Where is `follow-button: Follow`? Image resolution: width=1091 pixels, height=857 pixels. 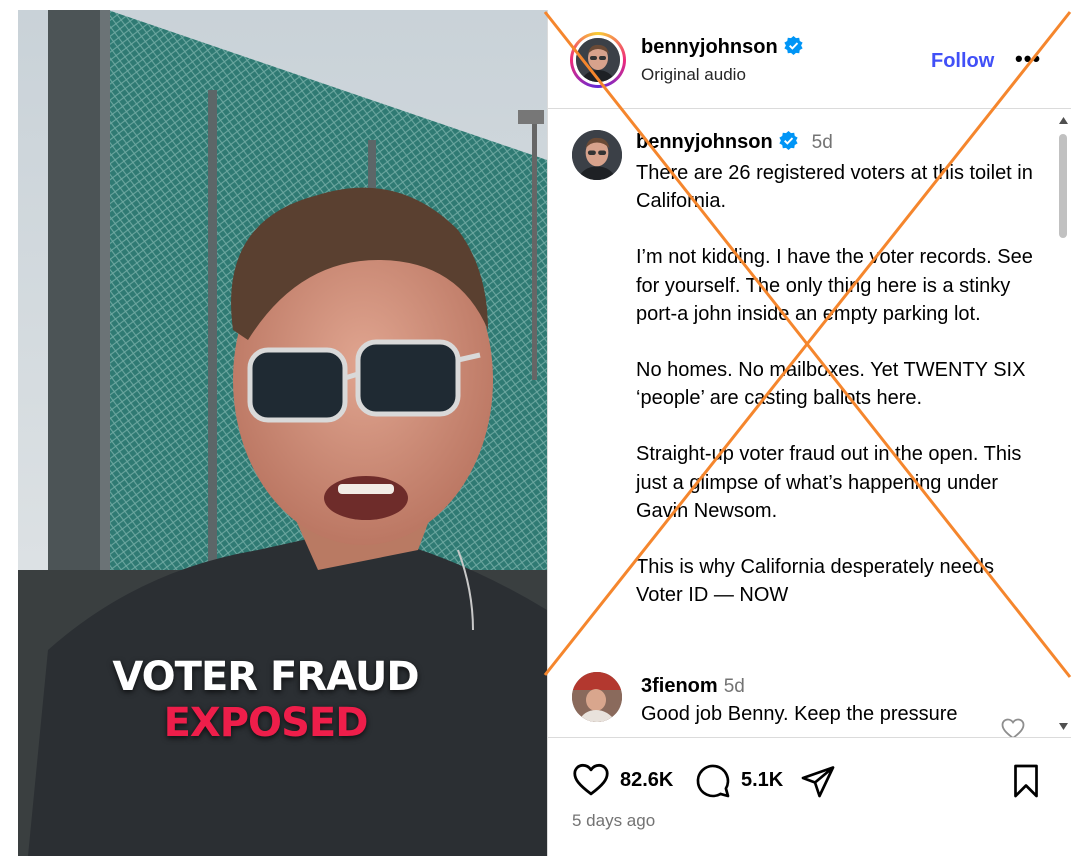 follow-button: Follow is located at coordinates (962, 61).